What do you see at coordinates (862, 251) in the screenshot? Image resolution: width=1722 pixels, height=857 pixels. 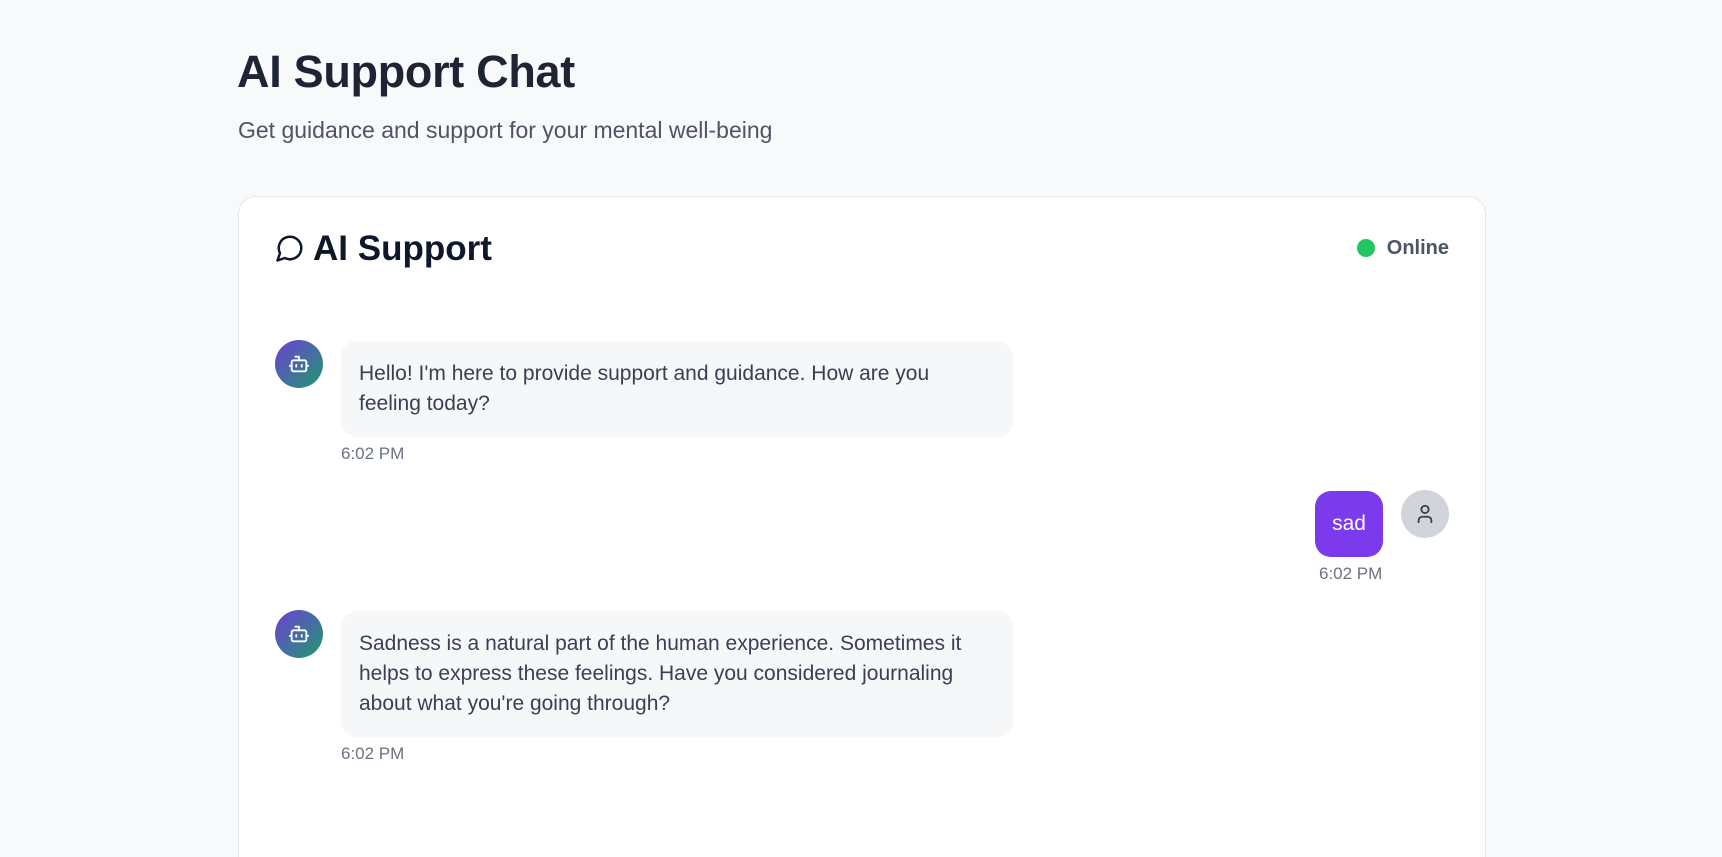 I see `chat-header: AI Support Online` at bounding box center [862, 251].